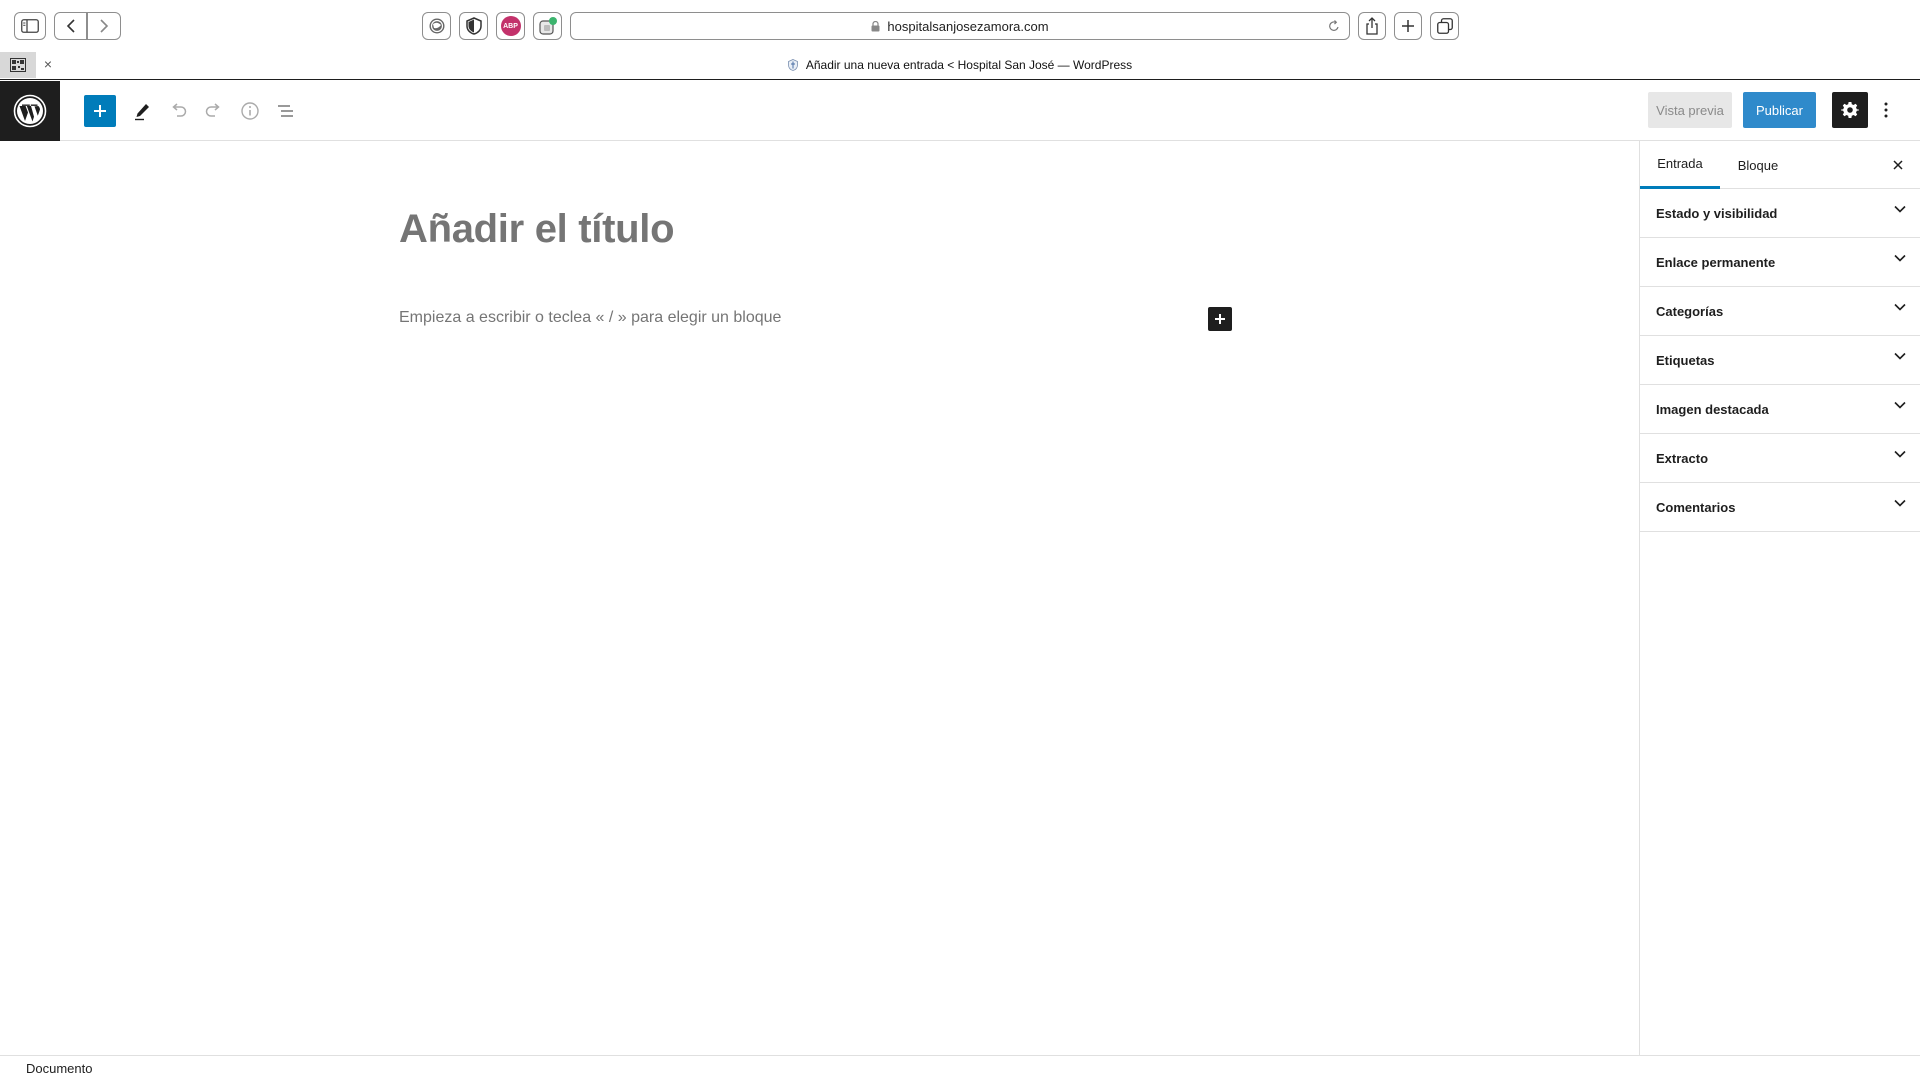 This screenshot has width=1920, height=1080. Describe the element at coordinates (537, 229) in the screenshot. I see `post-title-input: Añadir el título` at that location.